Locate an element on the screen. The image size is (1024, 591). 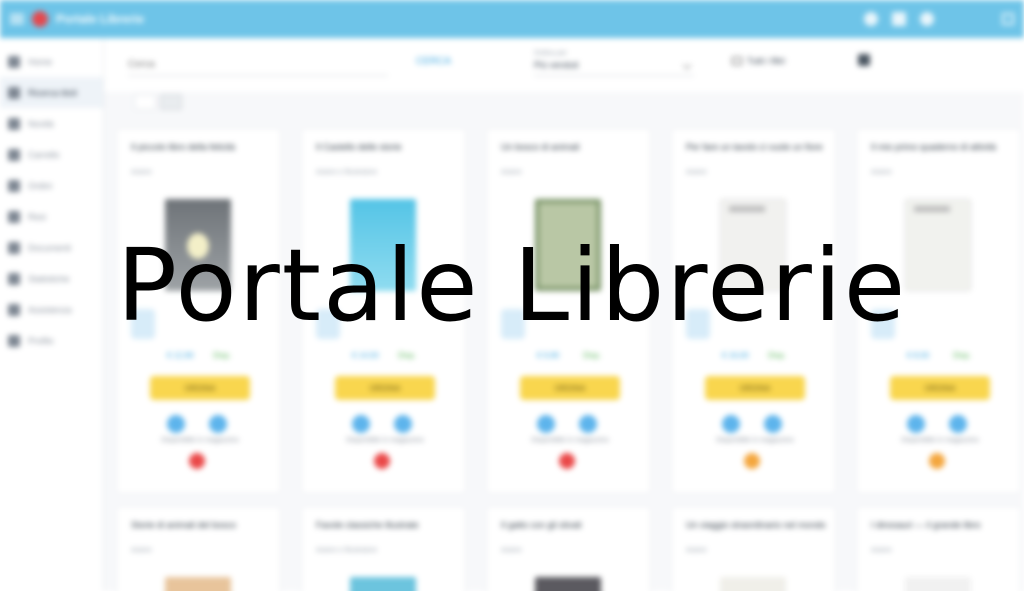
settings-icon is located at coordinates (927, 19).